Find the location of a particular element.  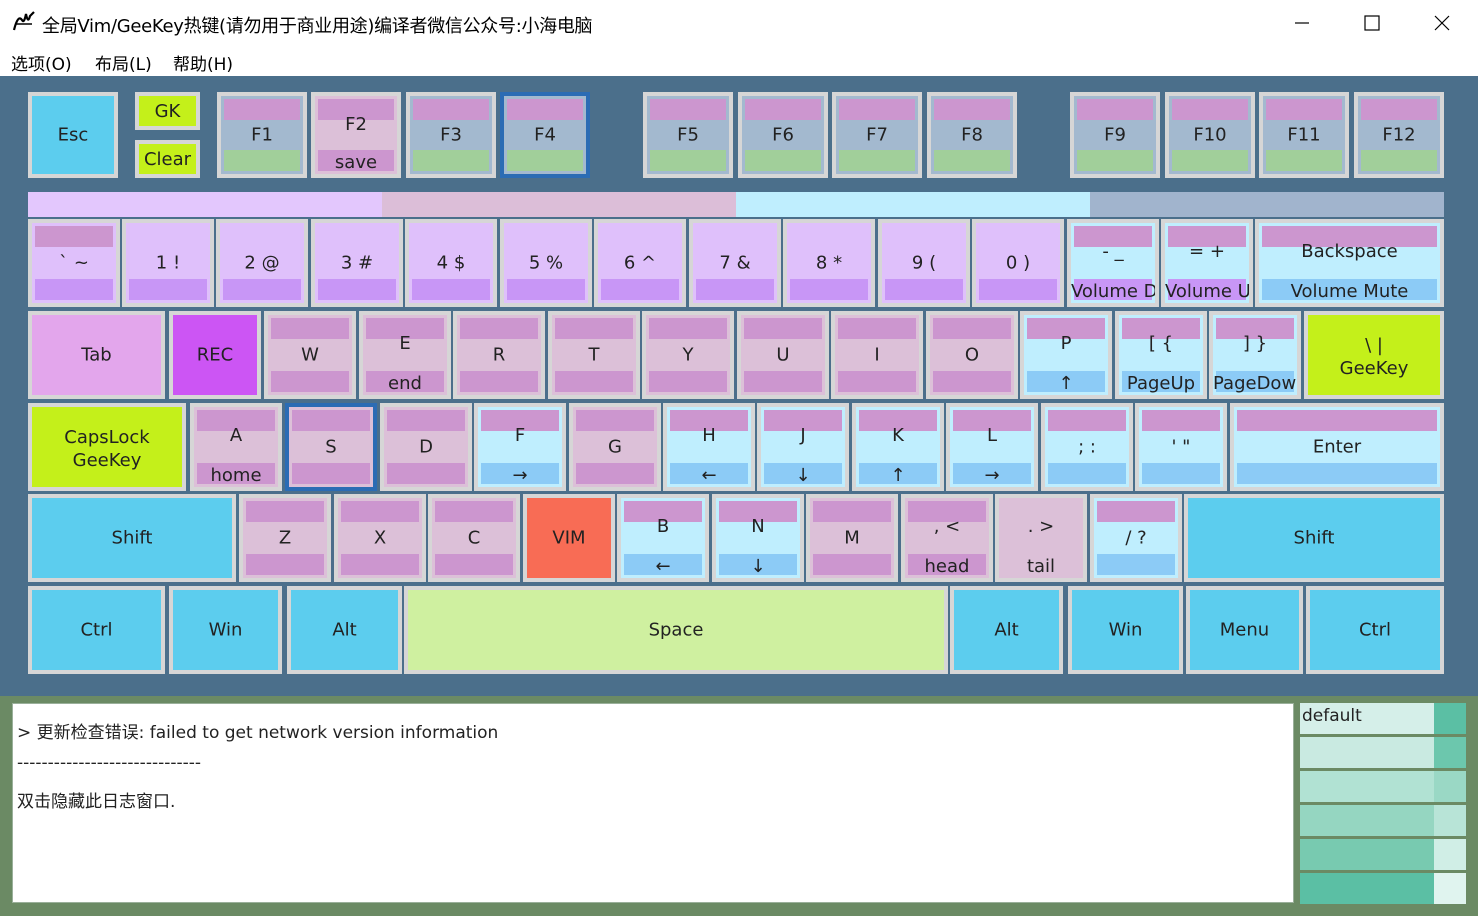

gk-button: GK is located at coordinates (167, 111).